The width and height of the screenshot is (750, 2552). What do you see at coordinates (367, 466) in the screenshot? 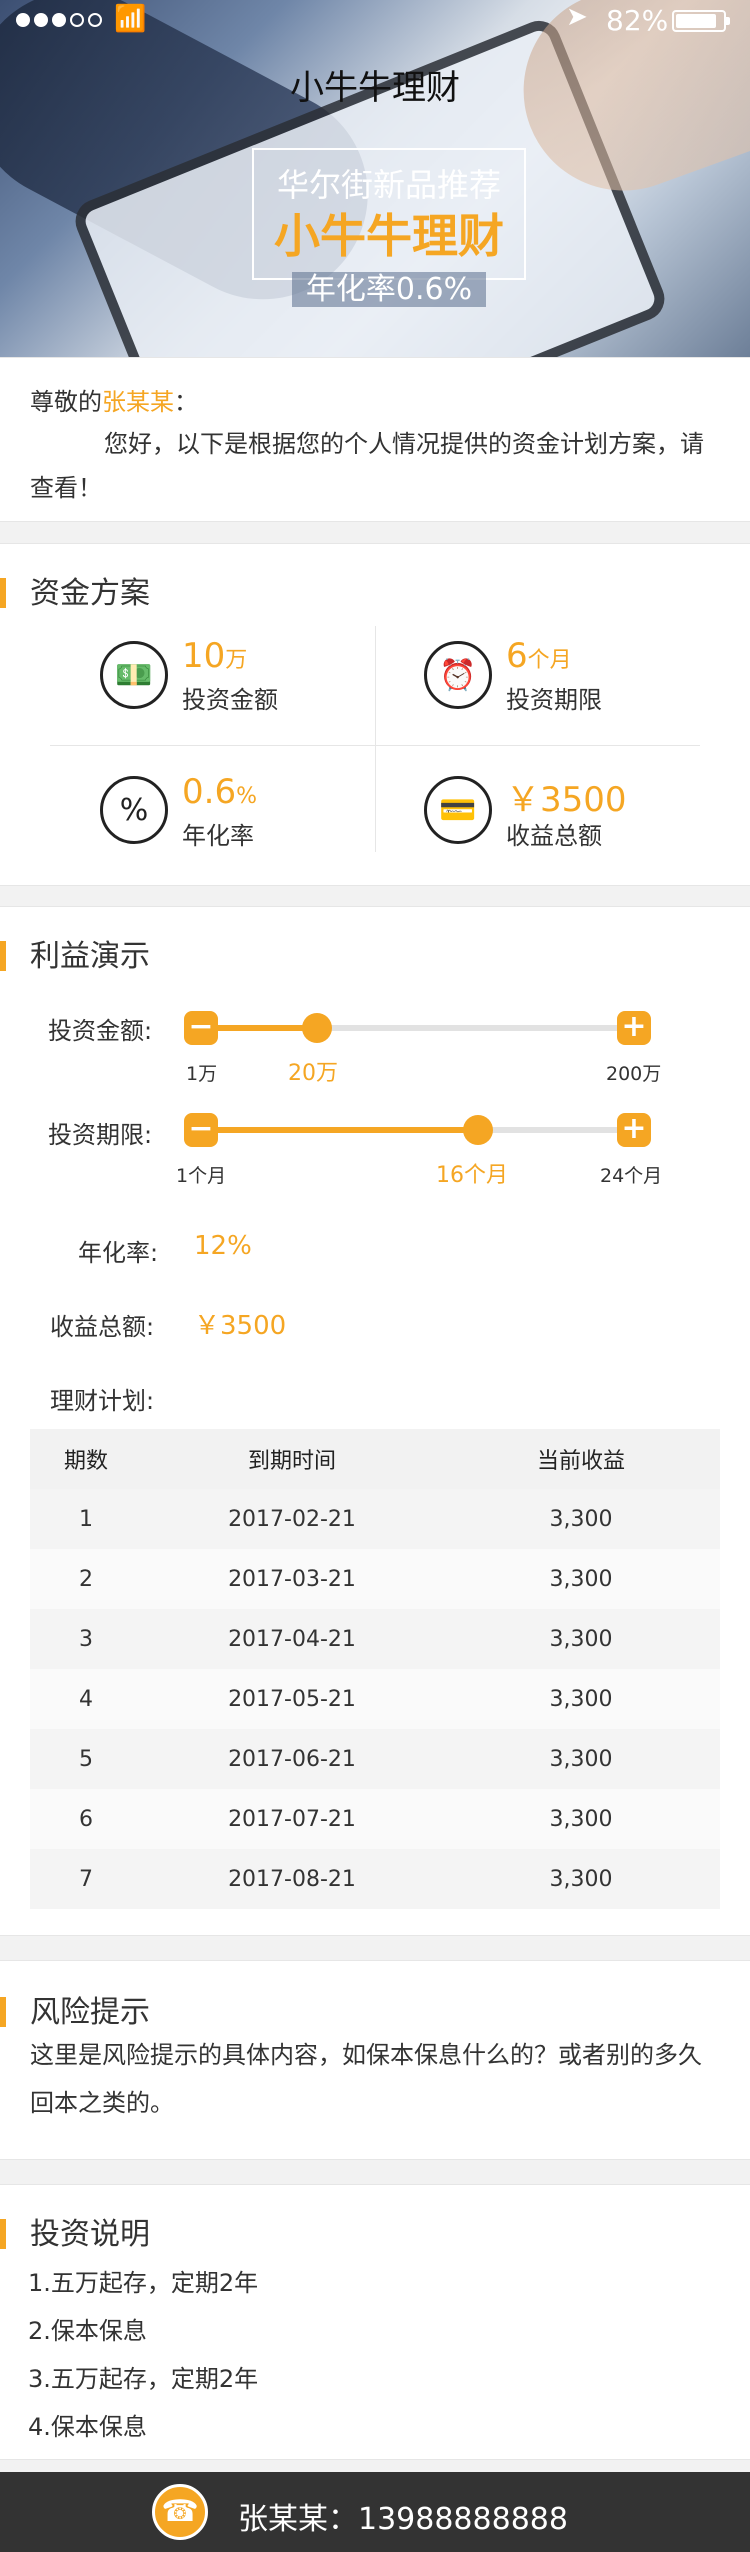
I see `greeting-message: 您好，以下是根据您的个人情况提供的资金计划方案，请查看！` at bounding box center [367, 466].